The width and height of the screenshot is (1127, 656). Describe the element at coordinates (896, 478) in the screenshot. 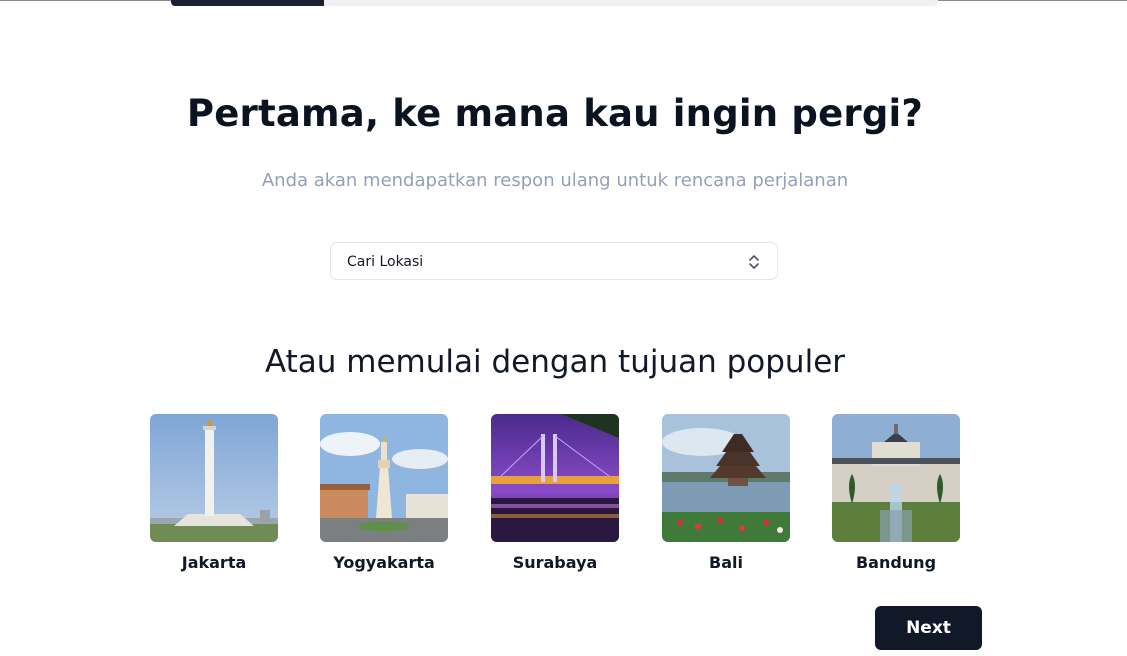

I see `gedung-sate-photo` at that location.